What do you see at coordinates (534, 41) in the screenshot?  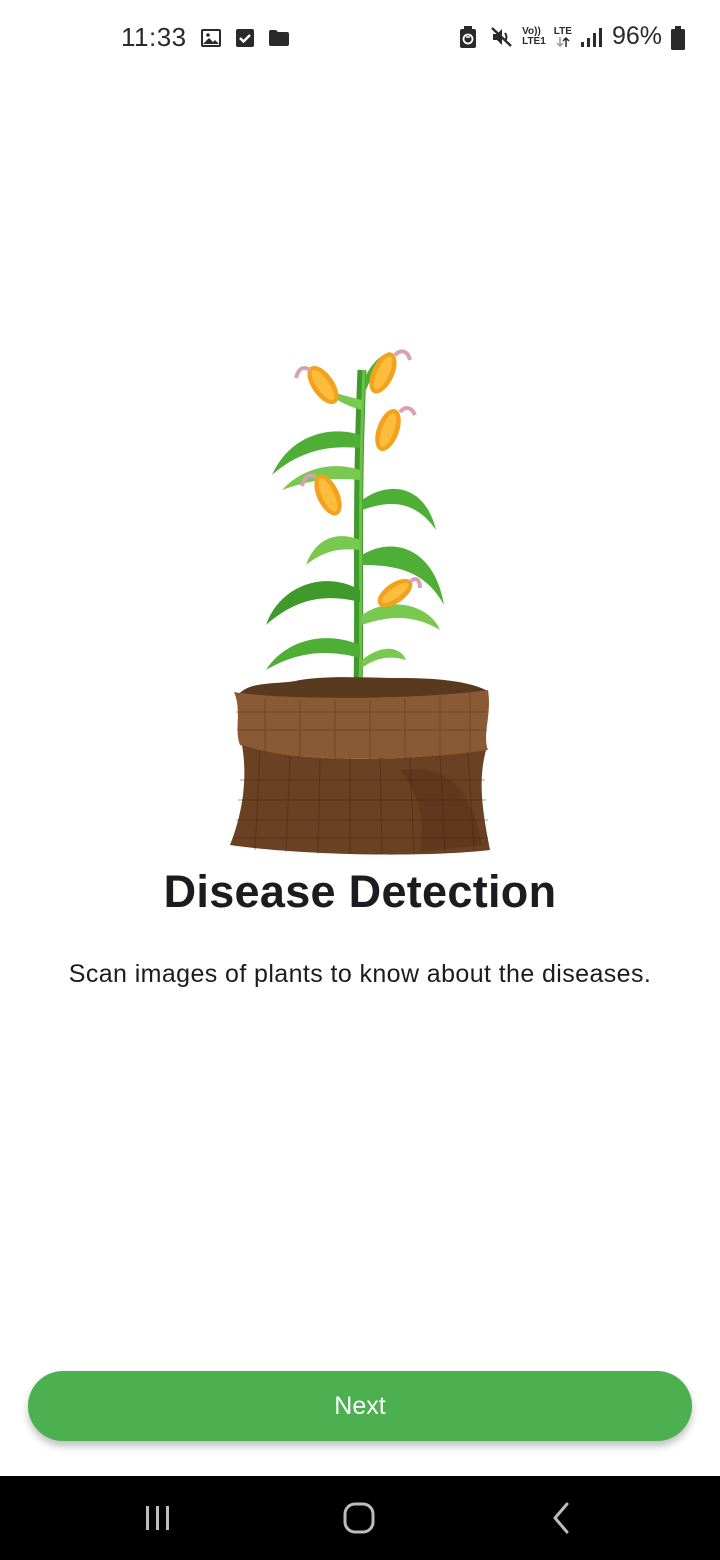 I see `volte-label-bottom: LTE1` at bounding box center [534, 41].